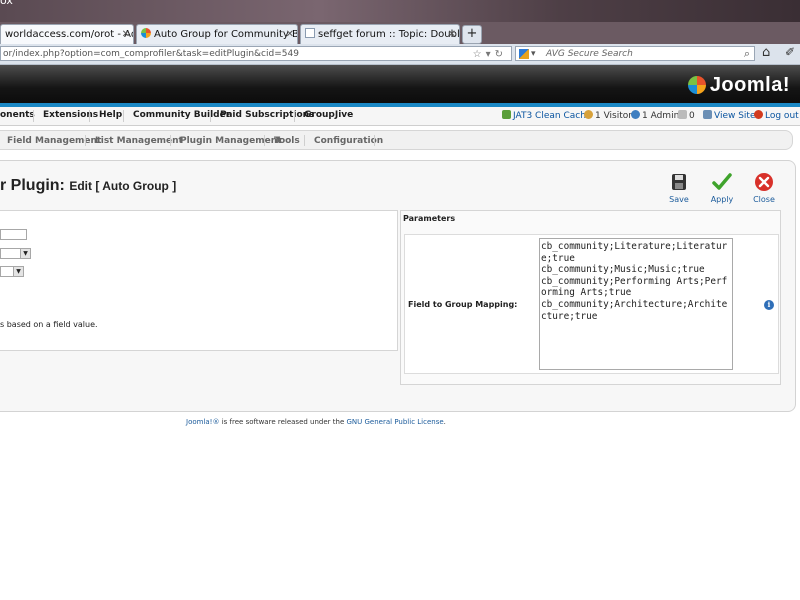  I want to click on submenu-tools: Tools, so click(287, 141).